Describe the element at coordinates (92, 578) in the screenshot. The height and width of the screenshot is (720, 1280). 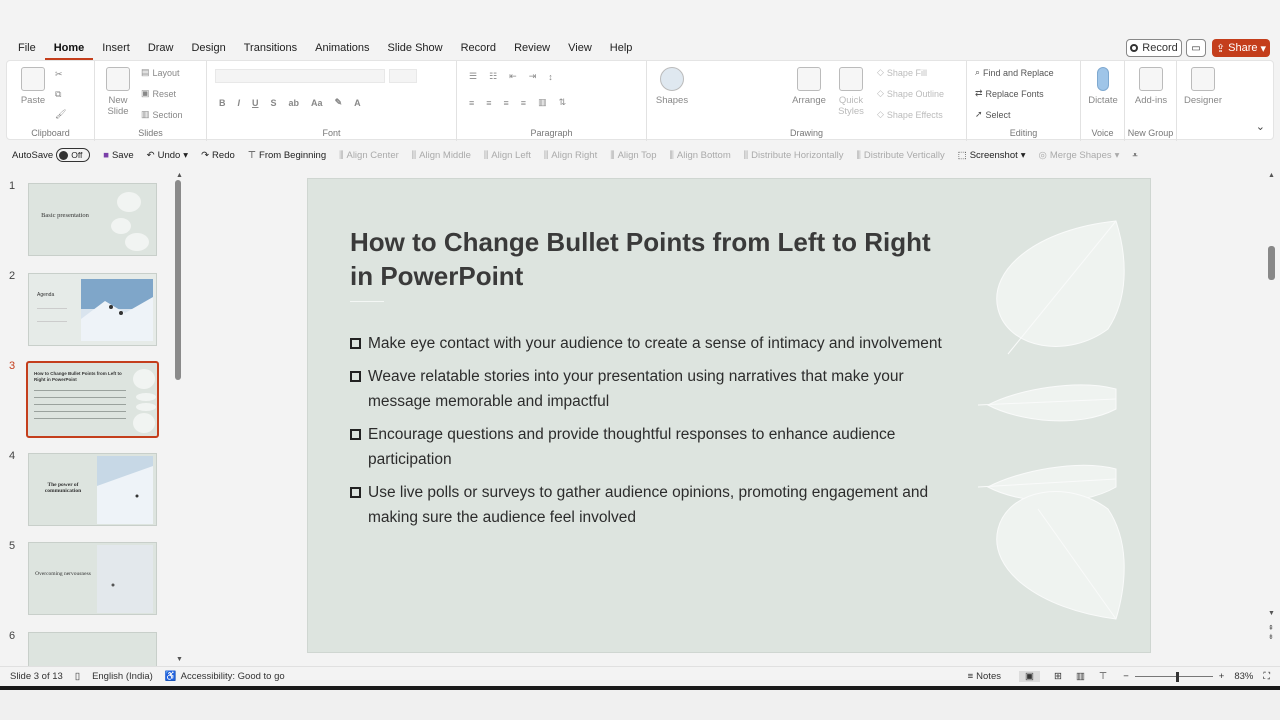
I see `thumbnail-slide-5: Overcoming nervousness` at that location.